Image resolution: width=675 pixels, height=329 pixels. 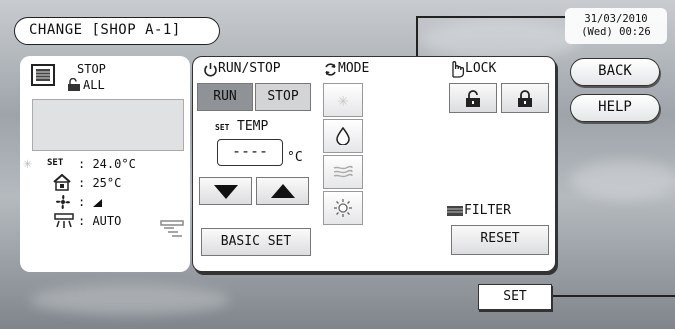 I want to click on louver-text: : AUTO, so click(x=100, y=221).